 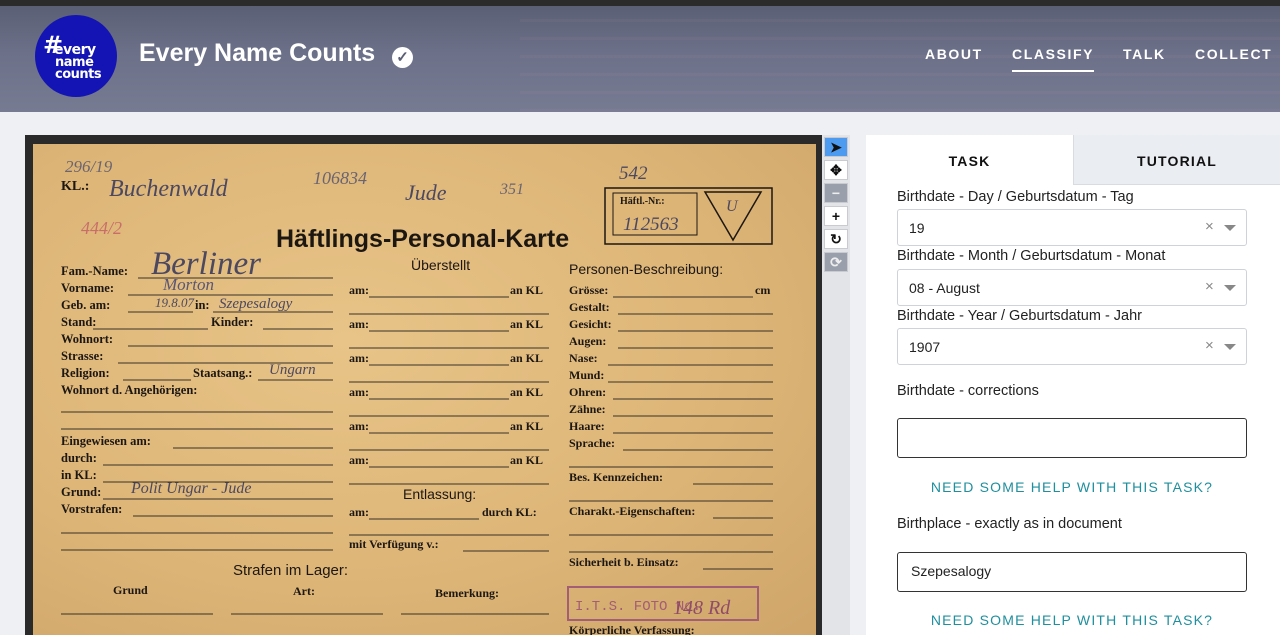 I want to click on year-select: 1907 ×, so click(x=1072, y=346).